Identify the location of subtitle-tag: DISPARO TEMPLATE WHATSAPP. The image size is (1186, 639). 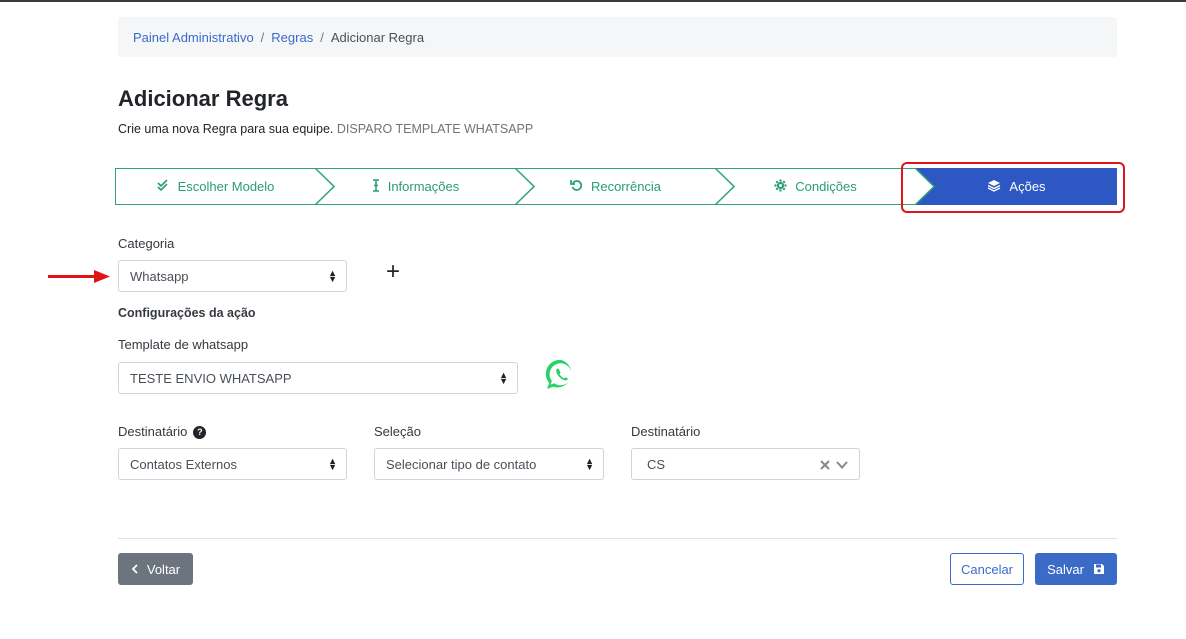
(435, 129).